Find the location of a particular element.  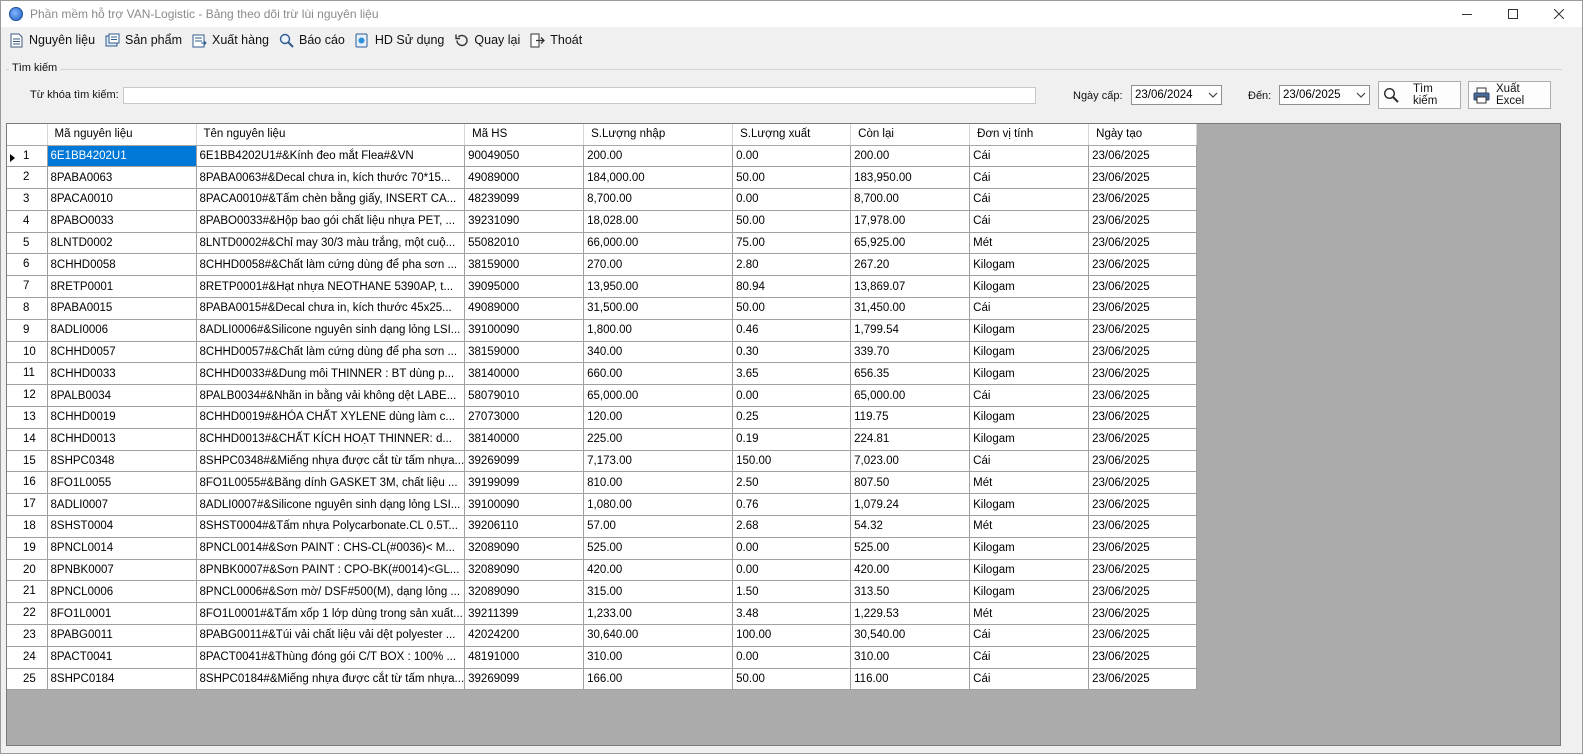

remaining-cell: 224.81 is located at coordinates (910, 439).